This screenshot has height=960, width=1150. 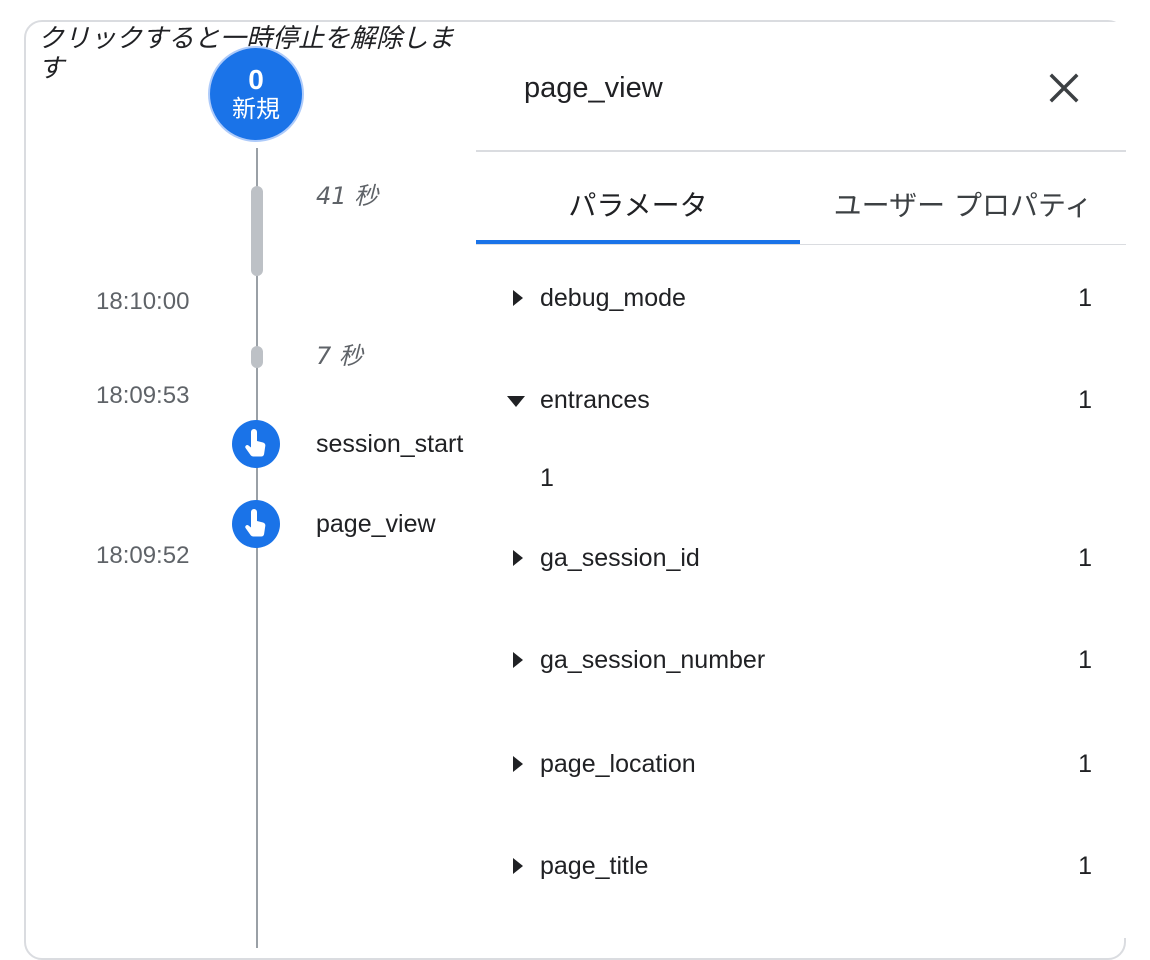 What do you see at coordinates (516, 401) in the screenshot?
I see `caret-down-icon` at bounding box center [516, 401].